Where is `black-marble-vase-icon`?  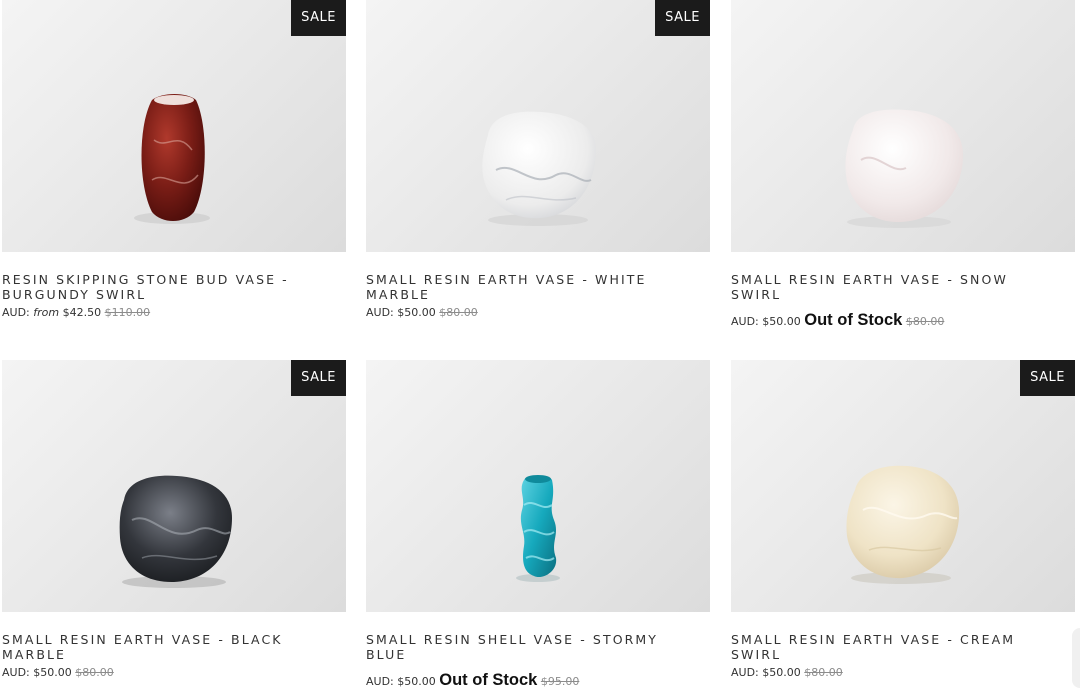 black-marble-vase-icon is located at coordinates (175, 531).